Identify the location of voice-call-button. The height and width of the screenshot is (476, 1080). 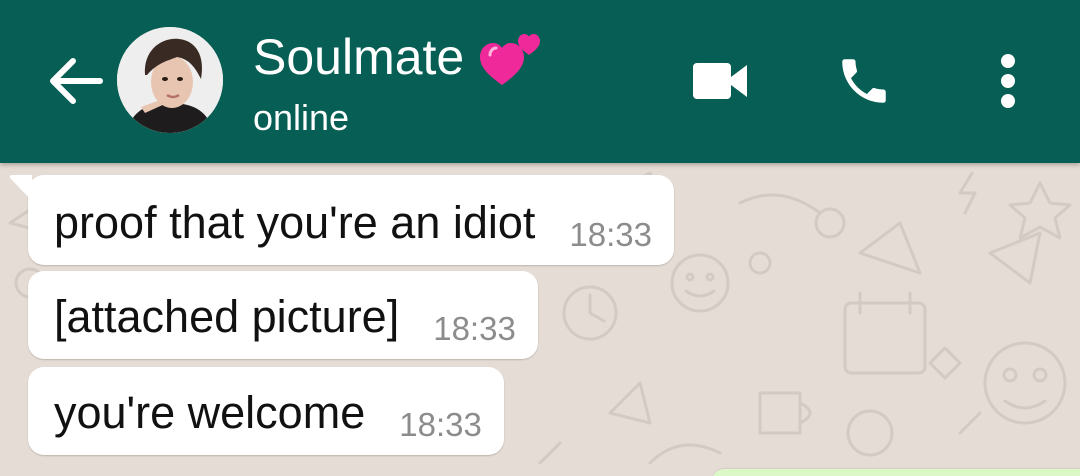
(864, 81).